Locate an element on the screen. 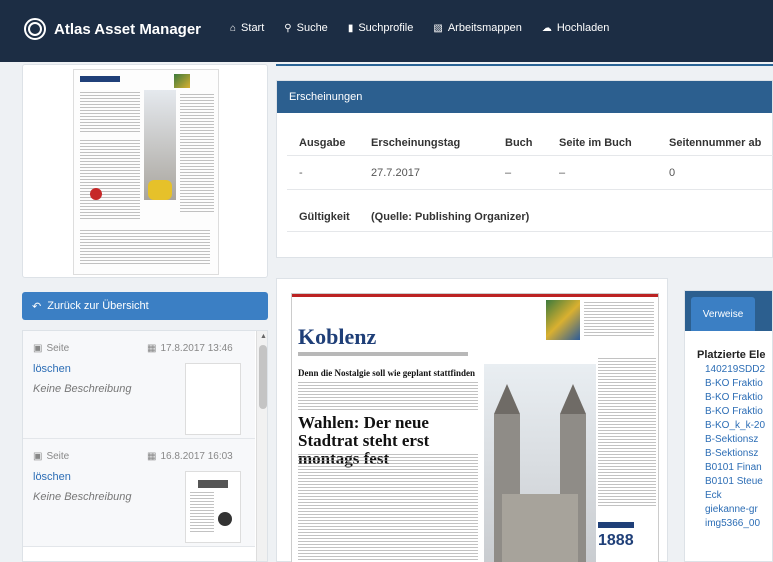 This screenshot has height=562, width=773. page-thumbnail-card is located at coordinates (145, 171).